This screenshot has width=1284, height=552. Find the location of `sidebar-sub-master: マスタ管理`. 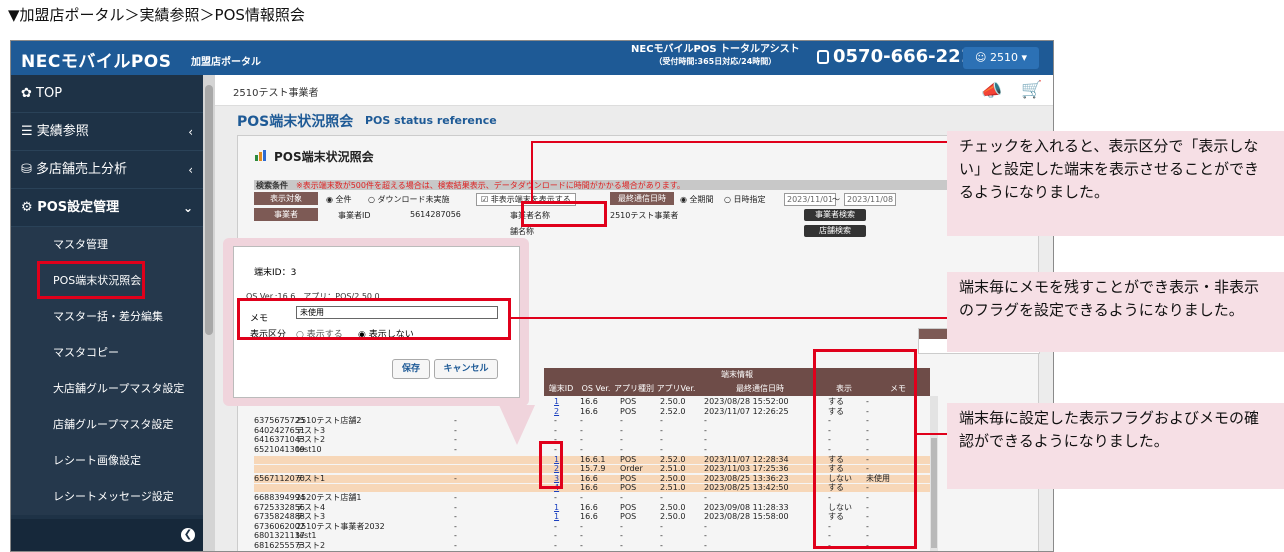

sidebar-sub-master: マスタ管理 is located at coordinates (107, 245).